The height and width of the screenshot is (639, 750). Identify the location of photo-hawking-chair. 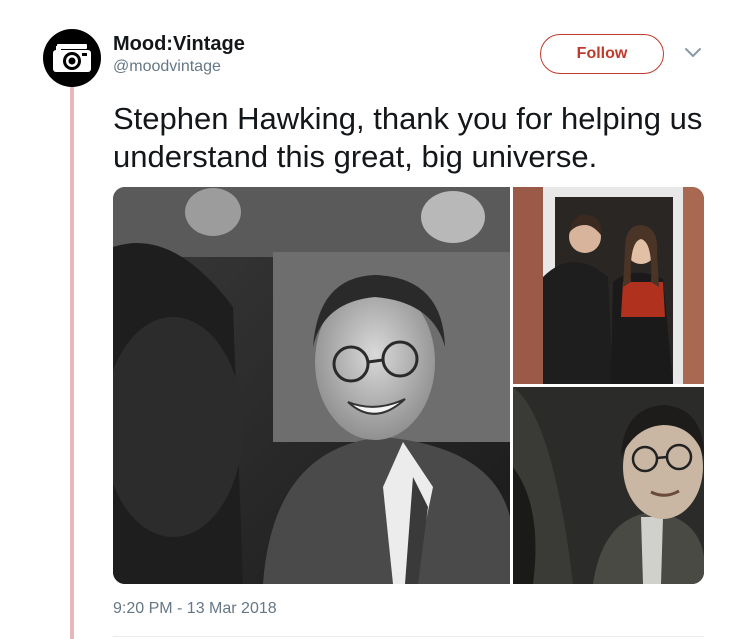
(608, 485).